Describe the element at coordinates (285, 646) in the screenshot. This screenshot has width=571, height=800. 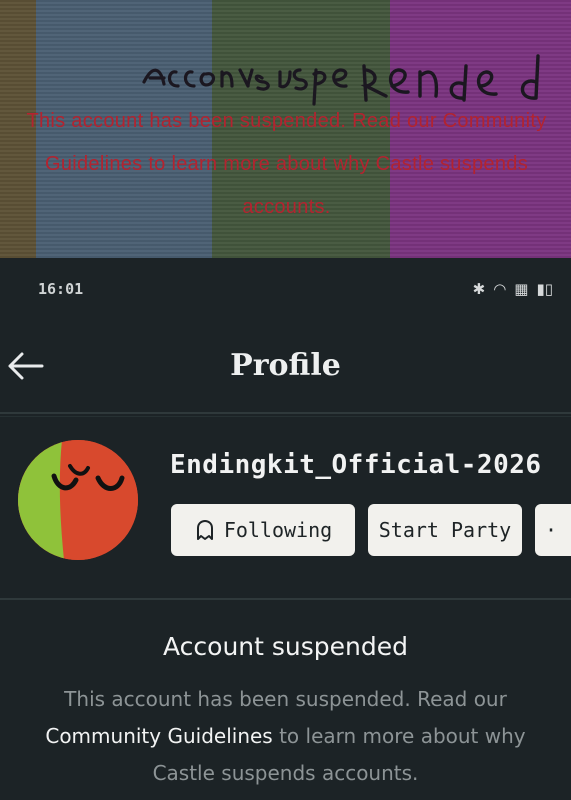
I see `suspension-title: Account suspended` at that location.